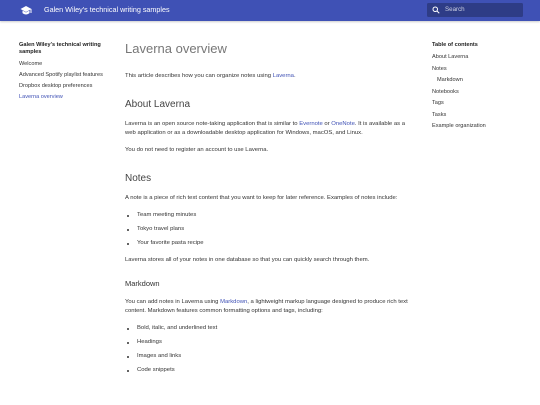  Describe the element at coordinates (482, 103) in the screenshot. I see `toc-item-tags: Tags` at that location.